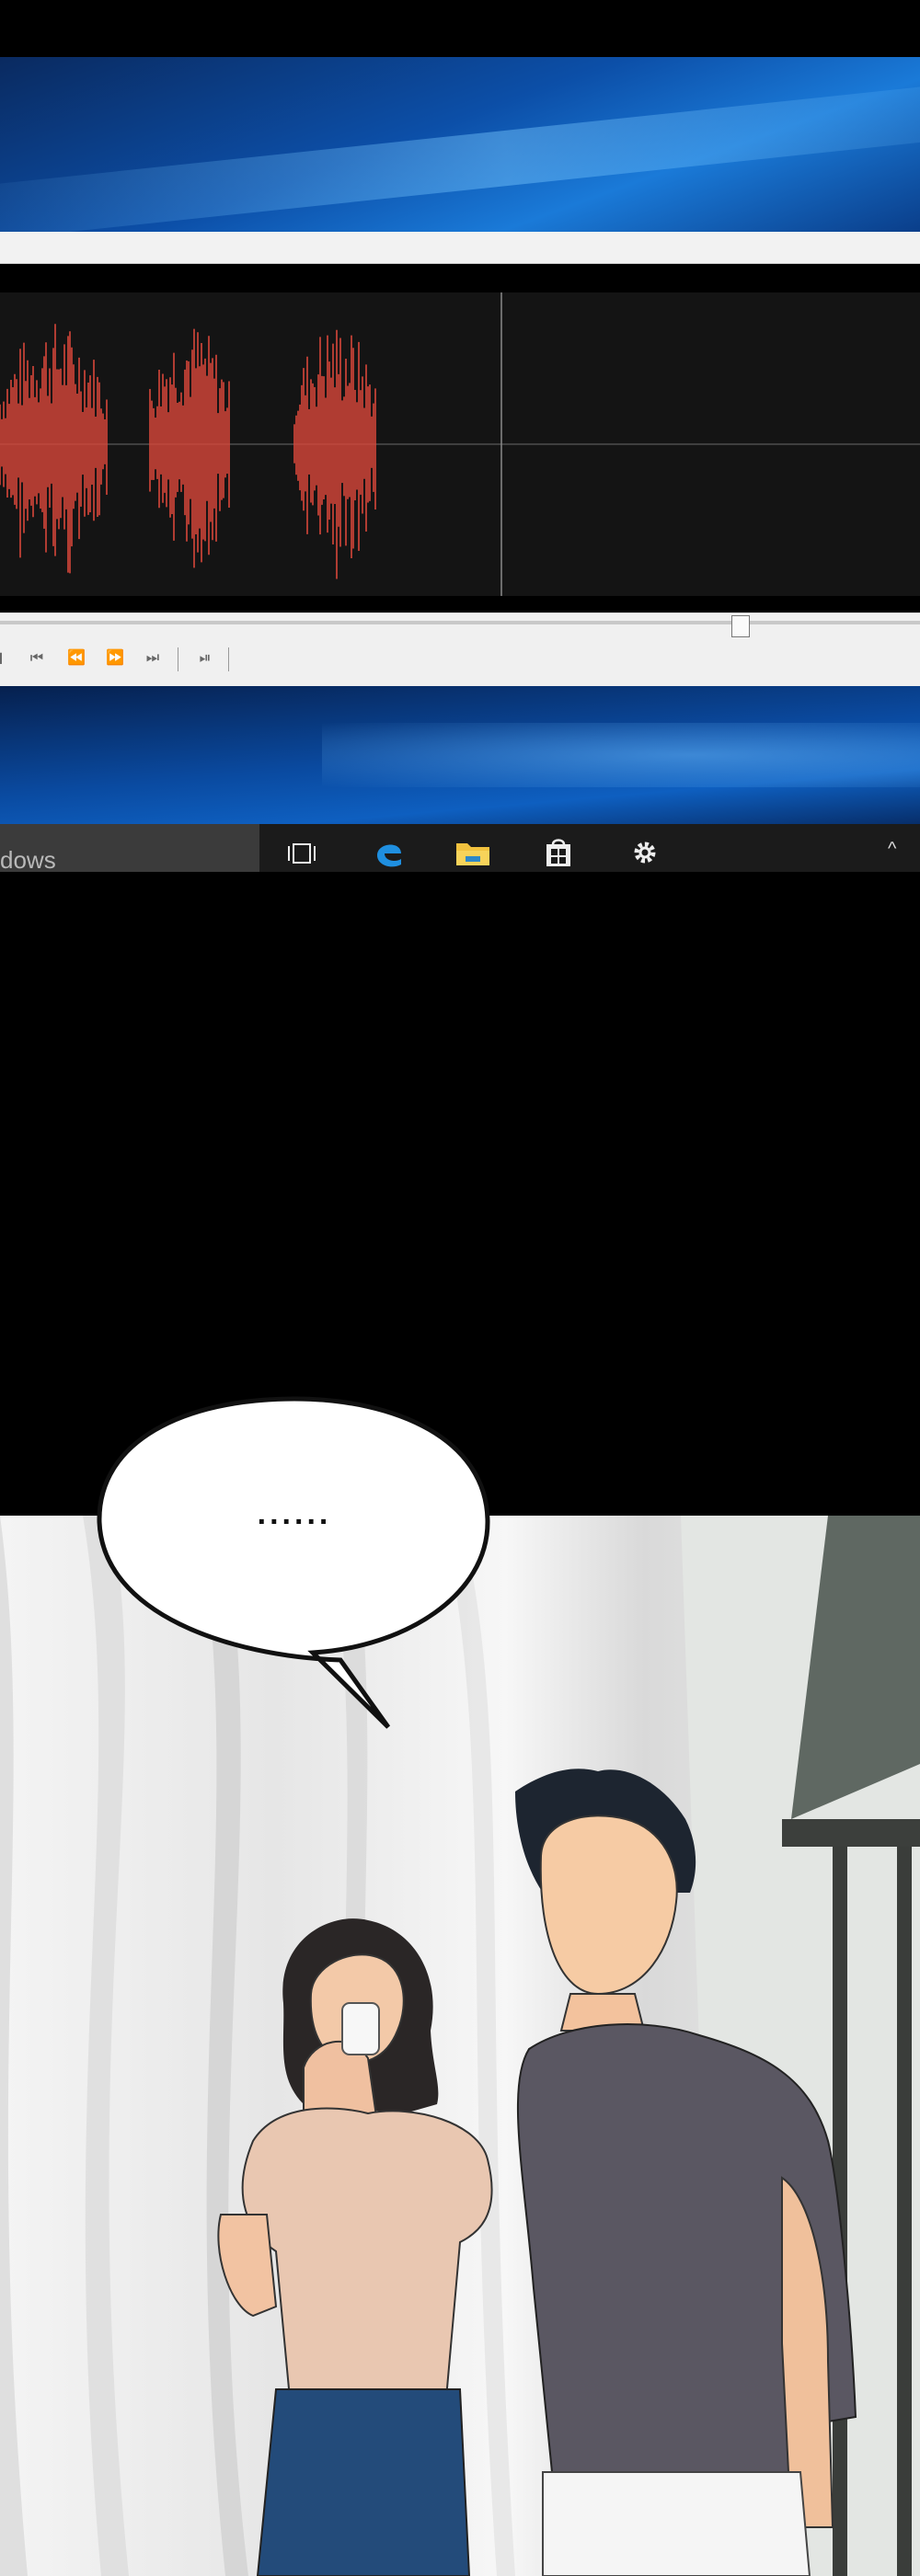 The height and width of the screenshot is (2576, 920). I want to click on window-chrome, so click(460, 248).